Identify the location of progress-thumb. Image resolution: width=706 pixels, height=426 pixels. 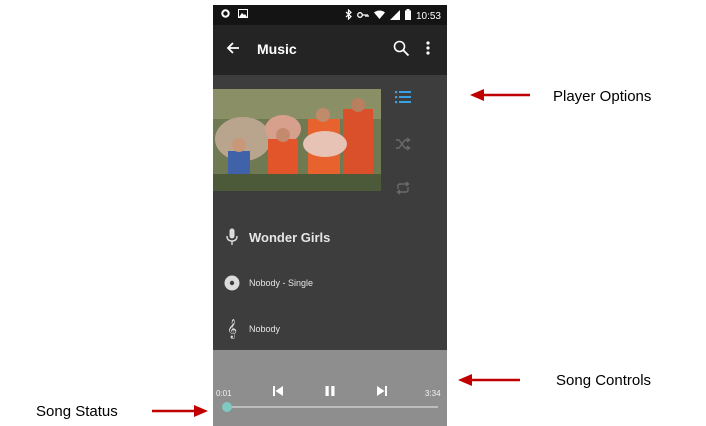
(227, 407).